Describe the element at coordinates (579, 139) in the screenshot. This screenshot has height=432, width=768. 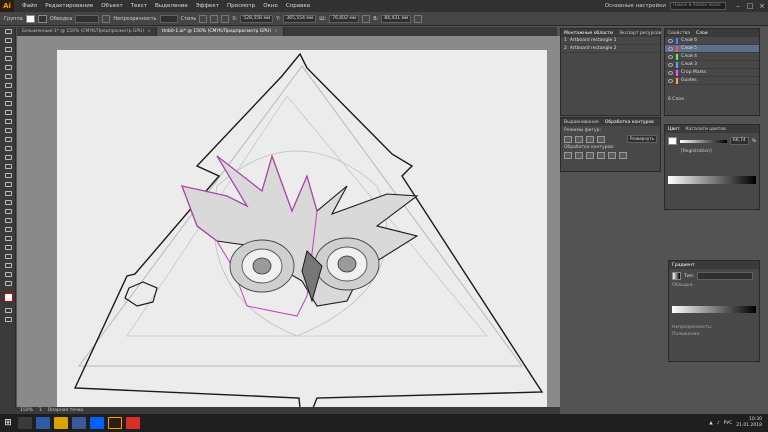
I see `minus-front-icon` at that location.